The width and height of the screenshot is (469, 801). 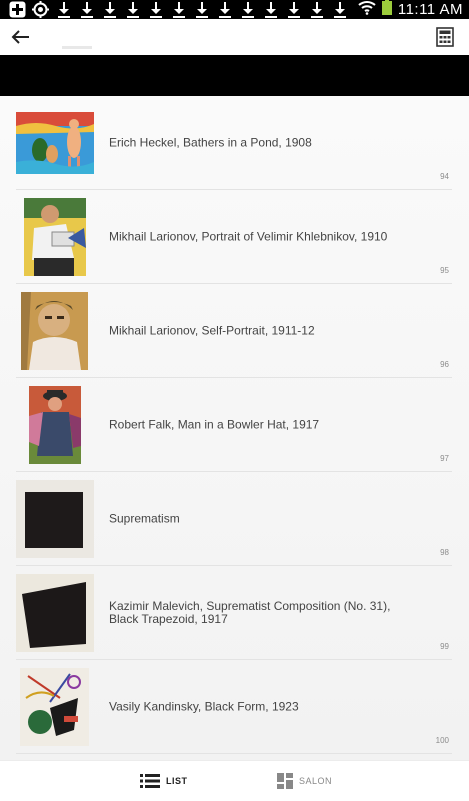 What do you see at coordinates (210, 142) in the screenshot?
I see `artwork-title: Erich Heckel, Bathers in a Pond, 1908` at bounding box center [210, 142].